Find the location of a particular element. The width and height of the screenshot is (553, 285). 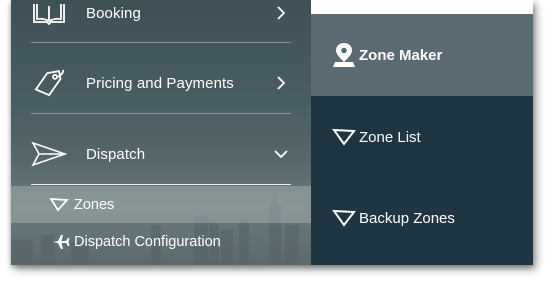

zone-maker-label: Zone Maker is located at coordinates (401, 55).